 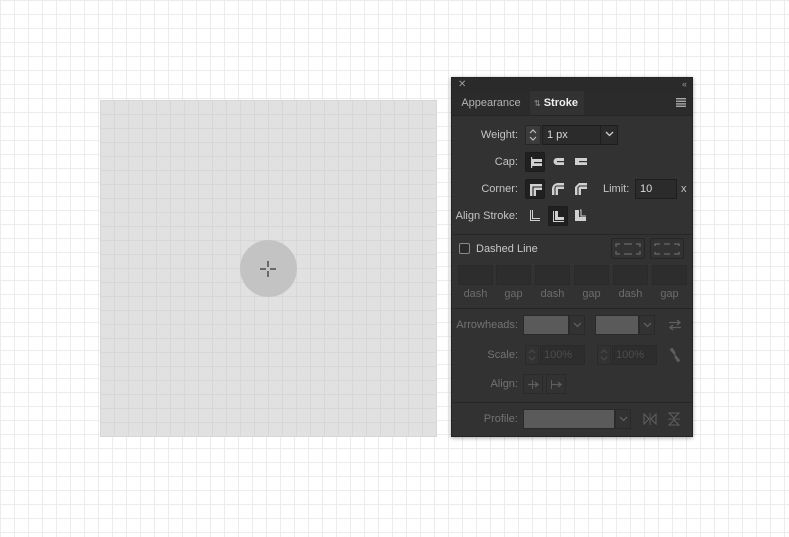 What do you see at coordinates (634, 355) in the screenshot?
I see `scale-end-input: 100%` at bounding box center [634, 355].